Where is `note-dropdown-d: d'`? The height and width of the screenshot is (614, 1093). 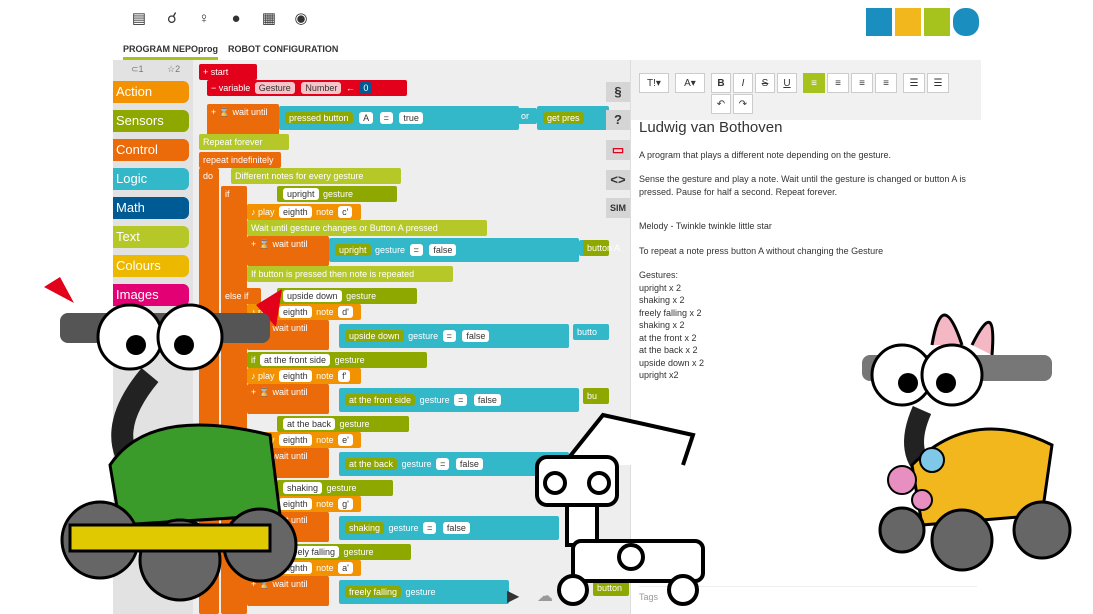
note-dropdown-d: d' is located at coordinates (345, 312).